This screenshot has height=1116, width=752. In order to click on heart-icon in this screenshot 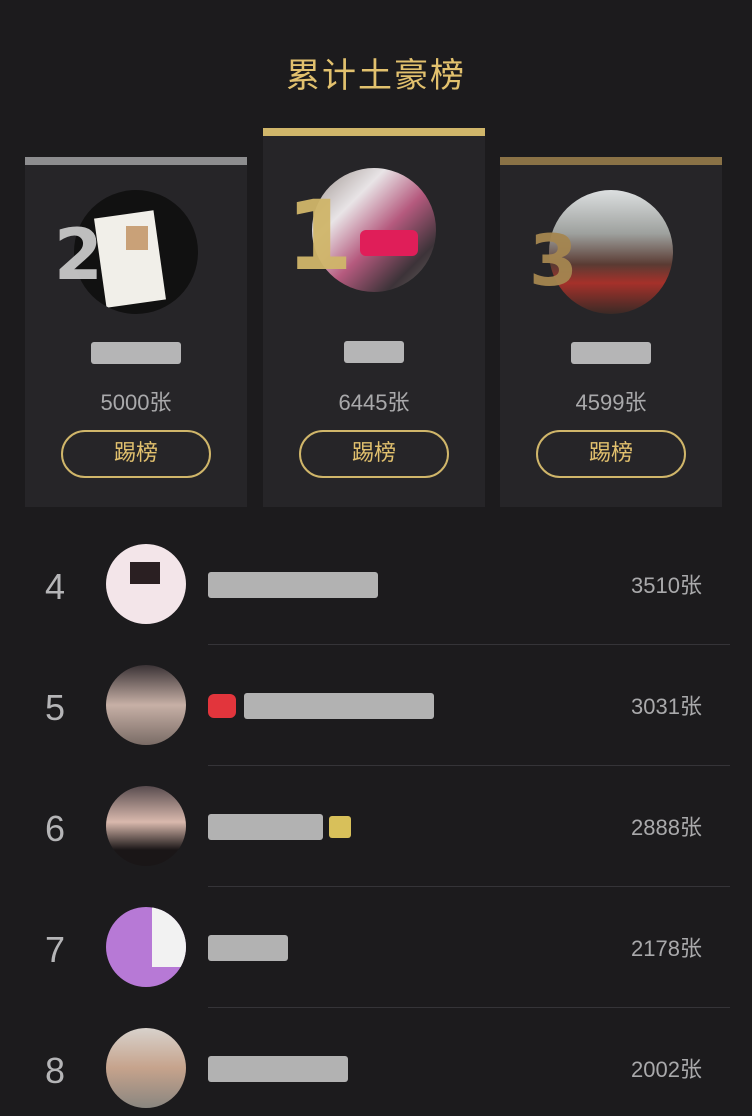, I will do `click(222, 706)`.